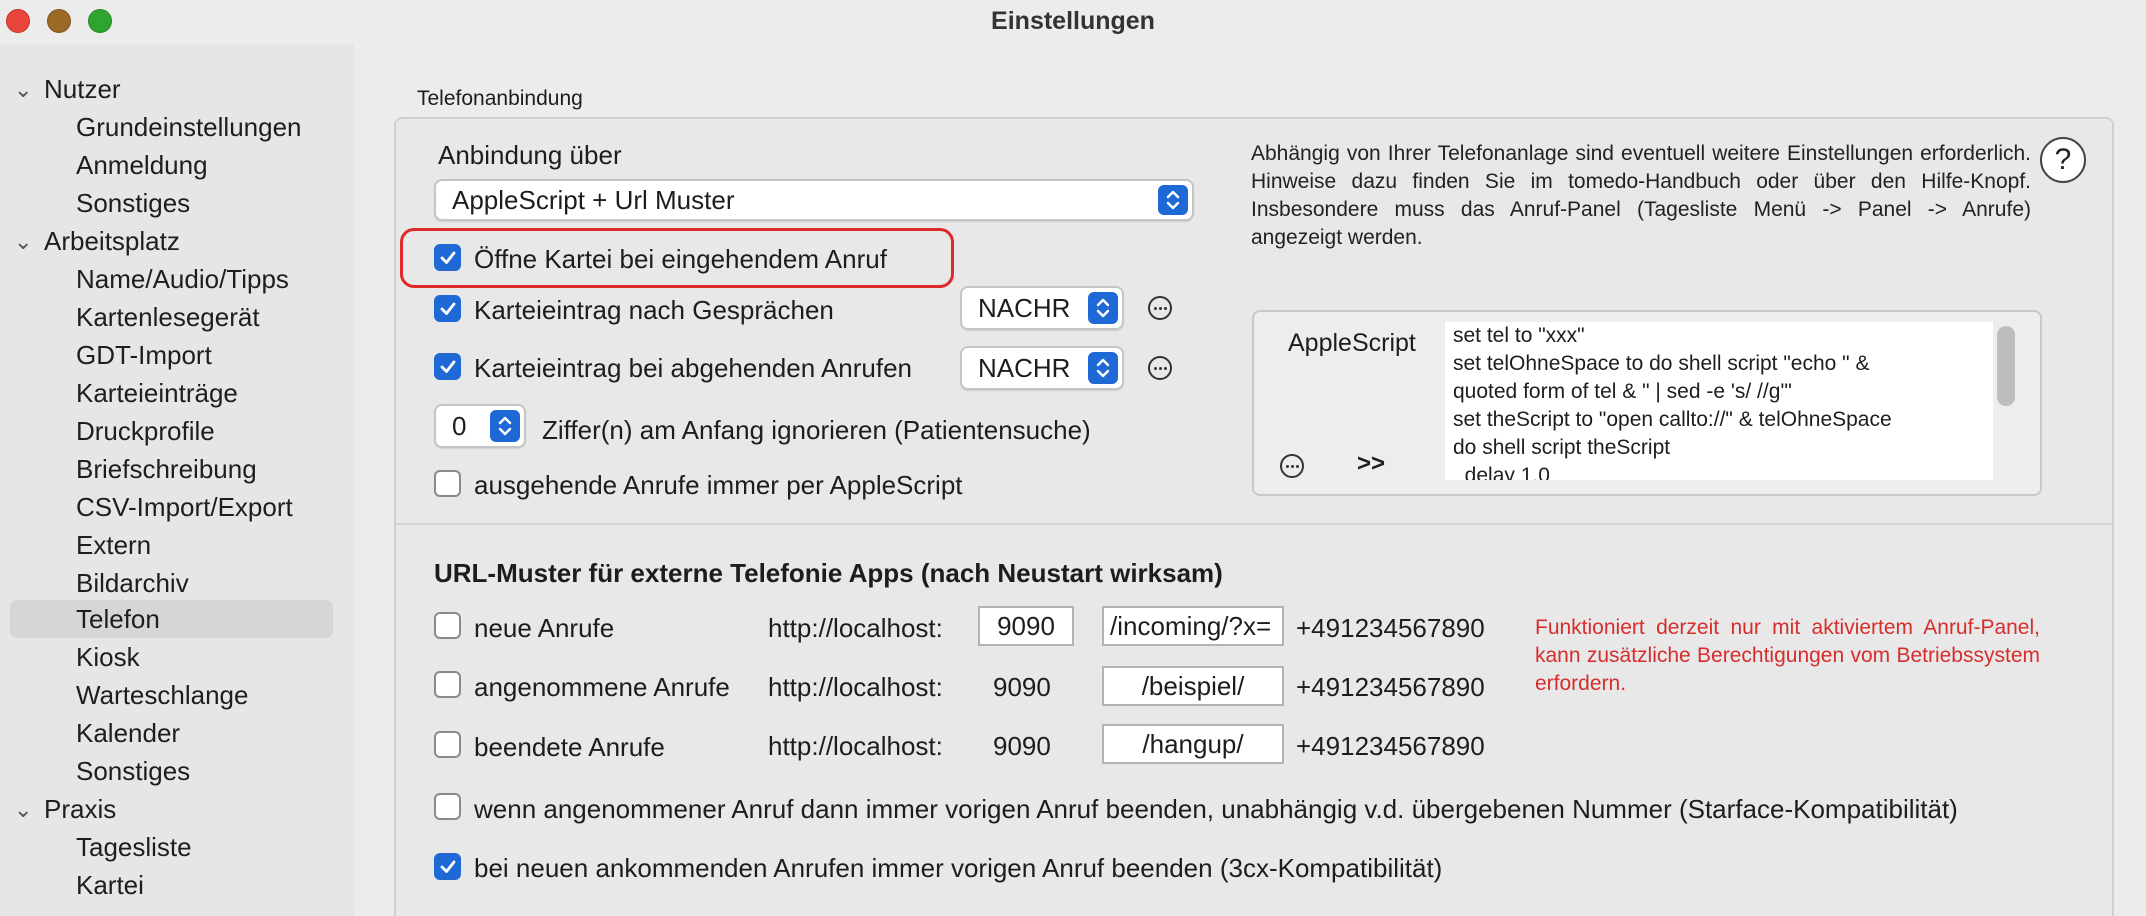 This screenshot has width=2146, height=916. What do you see at coordinates (177, 431) in the screenshot?
I see `sidebar-item-druckprofile: Druckprofile` at bounding box center [177, 431].